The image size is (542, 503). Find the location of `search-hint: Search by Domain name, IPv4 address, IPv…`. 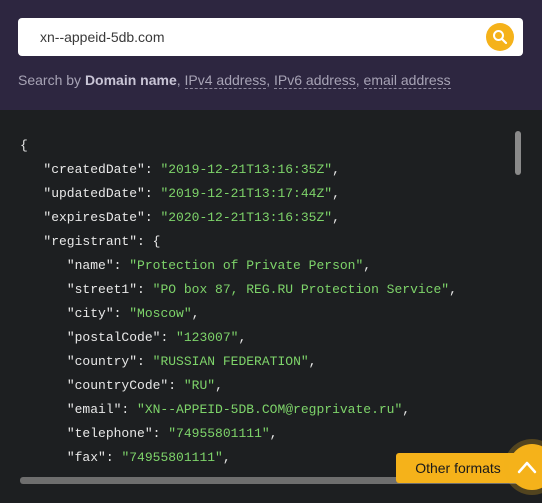

search-hint: Search by Domain name, IPv4 address, IPv… is located at coordinates (234, 80).